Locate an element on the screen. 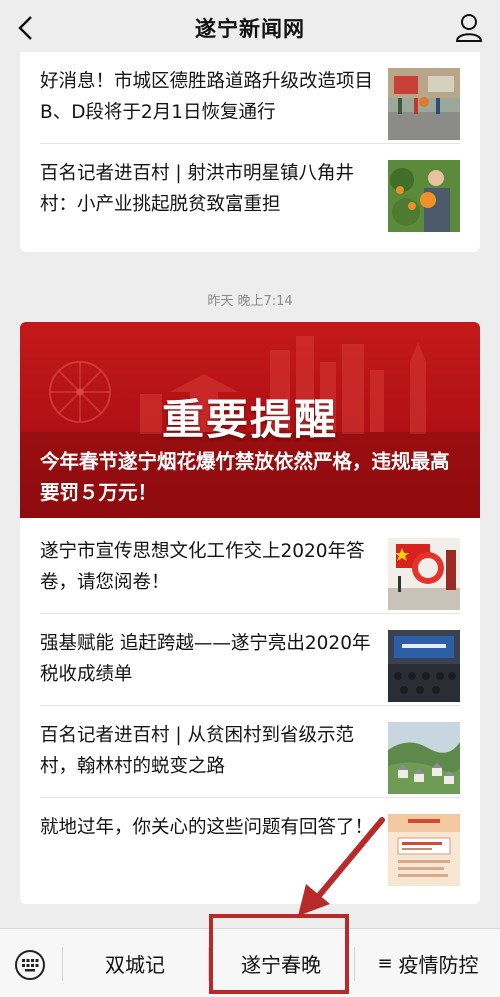 This screenshot has height=997, width=500. article-title: 强基赋能 追赶跨越——遂宁亮出2020年税收成绩单 is located at coordinates (205, 659).